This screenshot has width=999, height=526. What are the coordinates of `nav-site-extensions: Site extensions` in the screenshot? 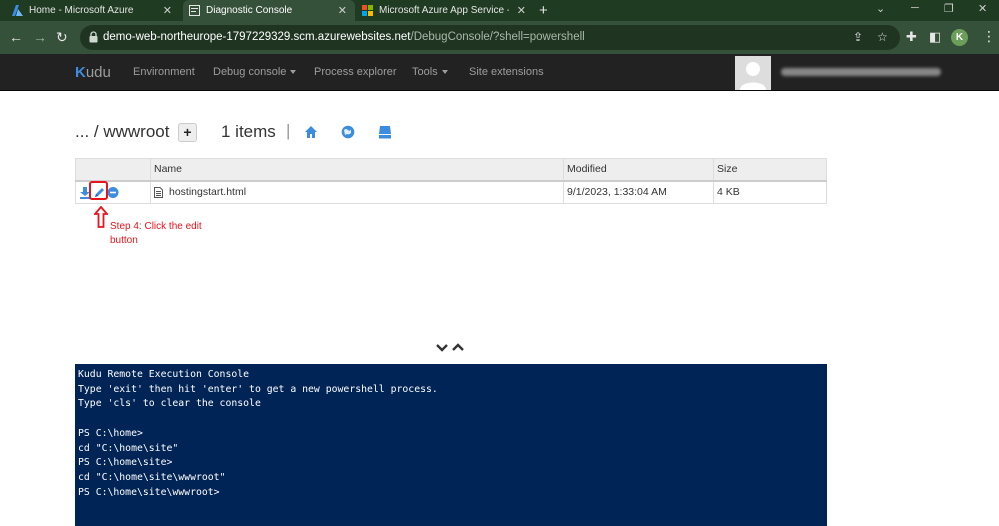 It's located at (506, 72).